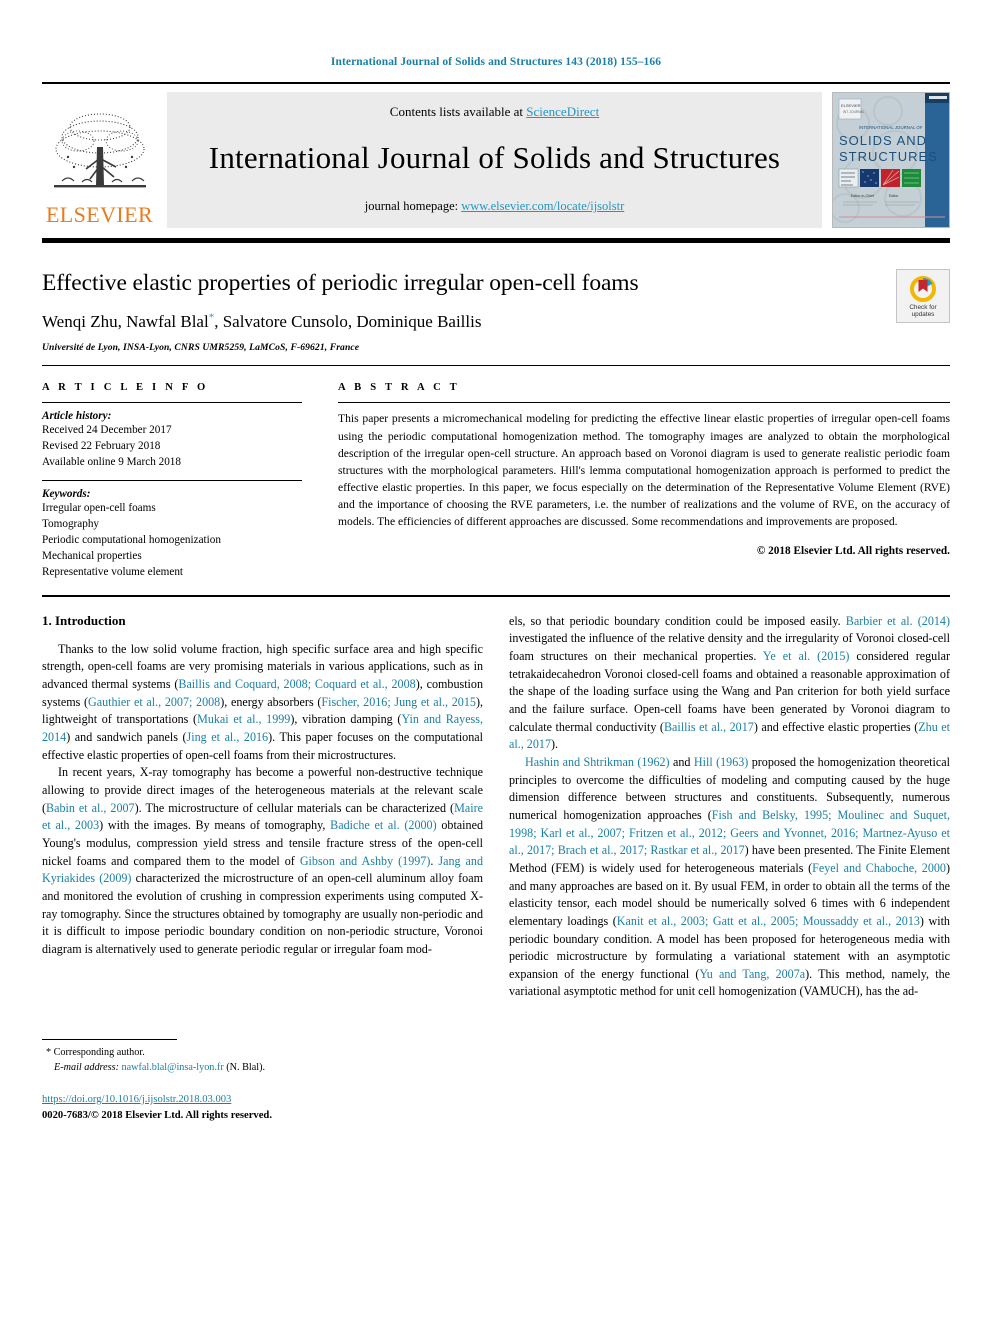 Image resolution: width=992 pixels, height=1323 pixels. I want to click on contents-prefix: Contents lists available at, so click(458, 111).